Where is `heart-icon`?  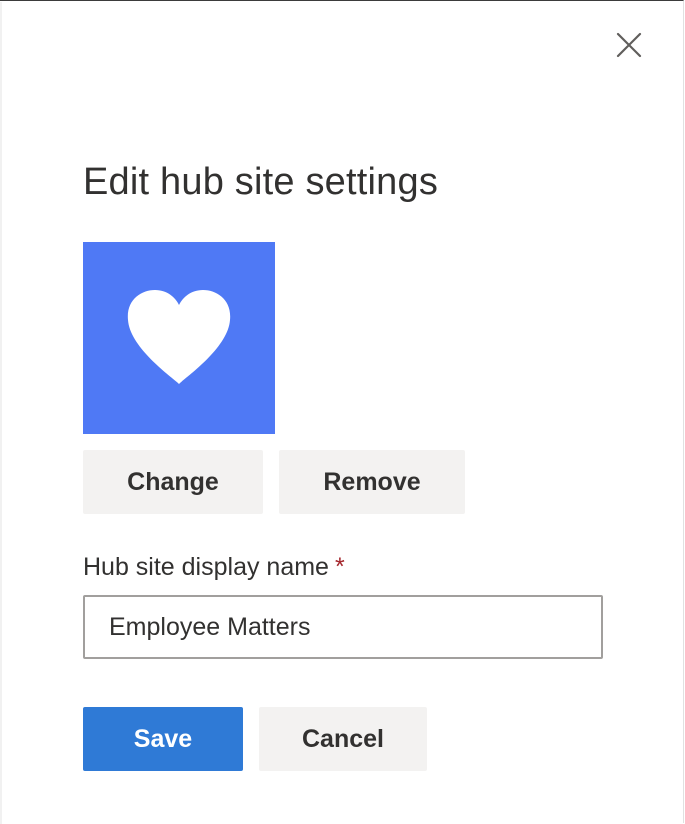
heart-icon is located at coordinates (179, 337).